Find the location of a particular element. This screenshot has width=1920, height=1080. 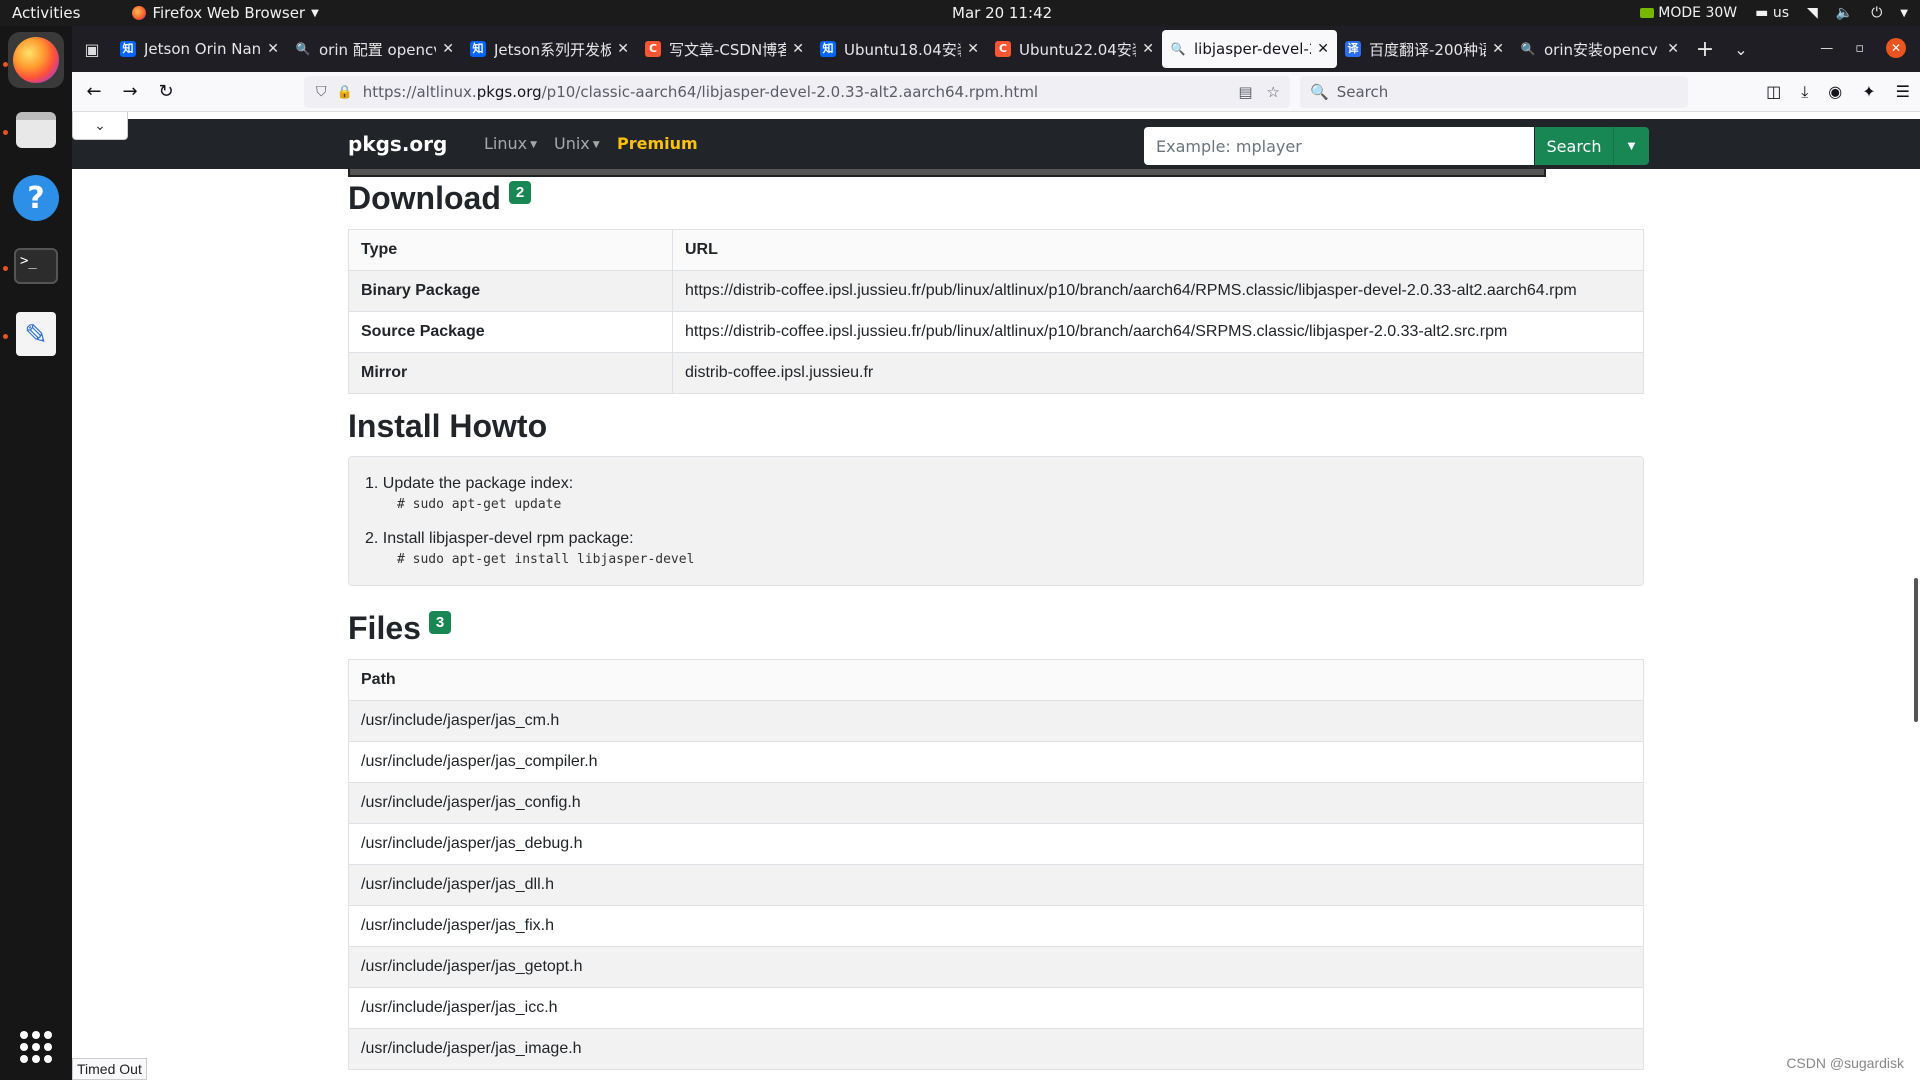

pocket-icon: ◫ is located at coordinates (1773, 92).